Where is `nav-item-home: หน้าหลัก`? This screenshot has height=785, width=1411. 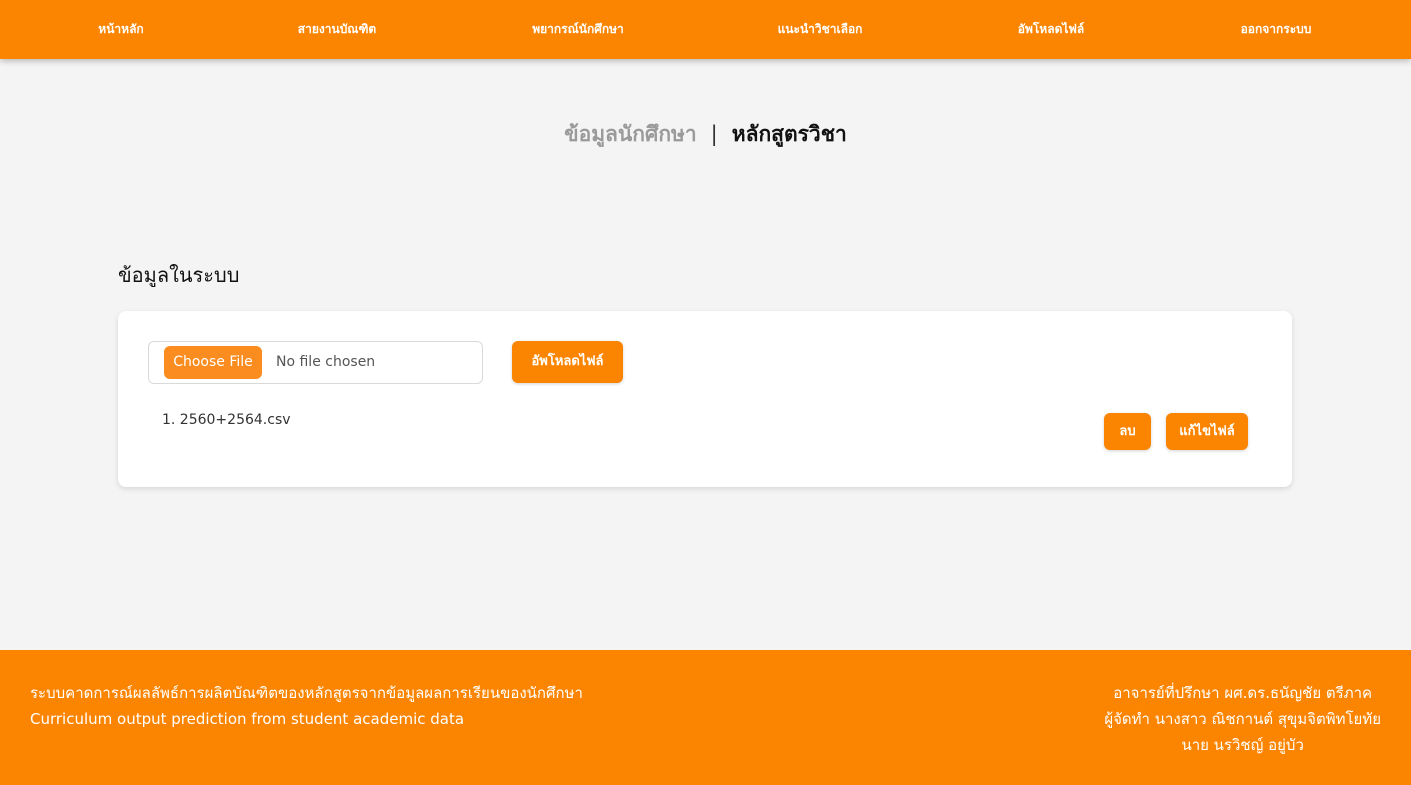
nav-item-home: หน้าหลัก is located at coordinates (120, 29).